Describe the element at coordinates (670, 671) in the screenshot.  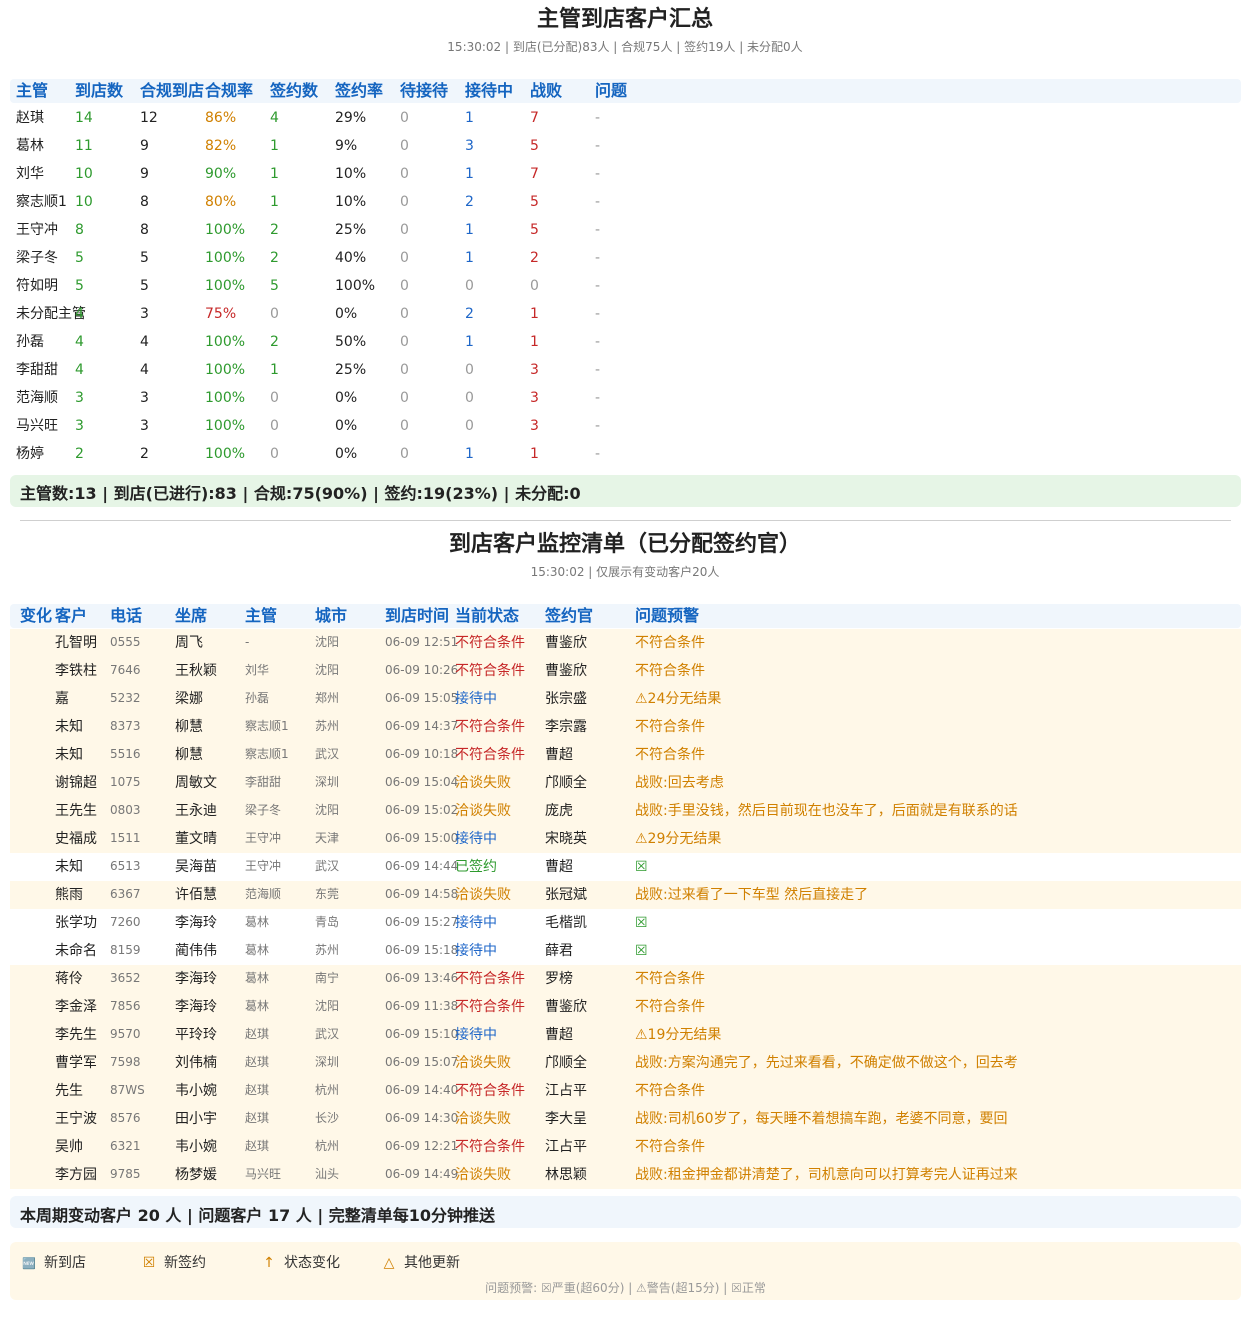
I see `monitor-cell-alert: 不符合条件` at that location.